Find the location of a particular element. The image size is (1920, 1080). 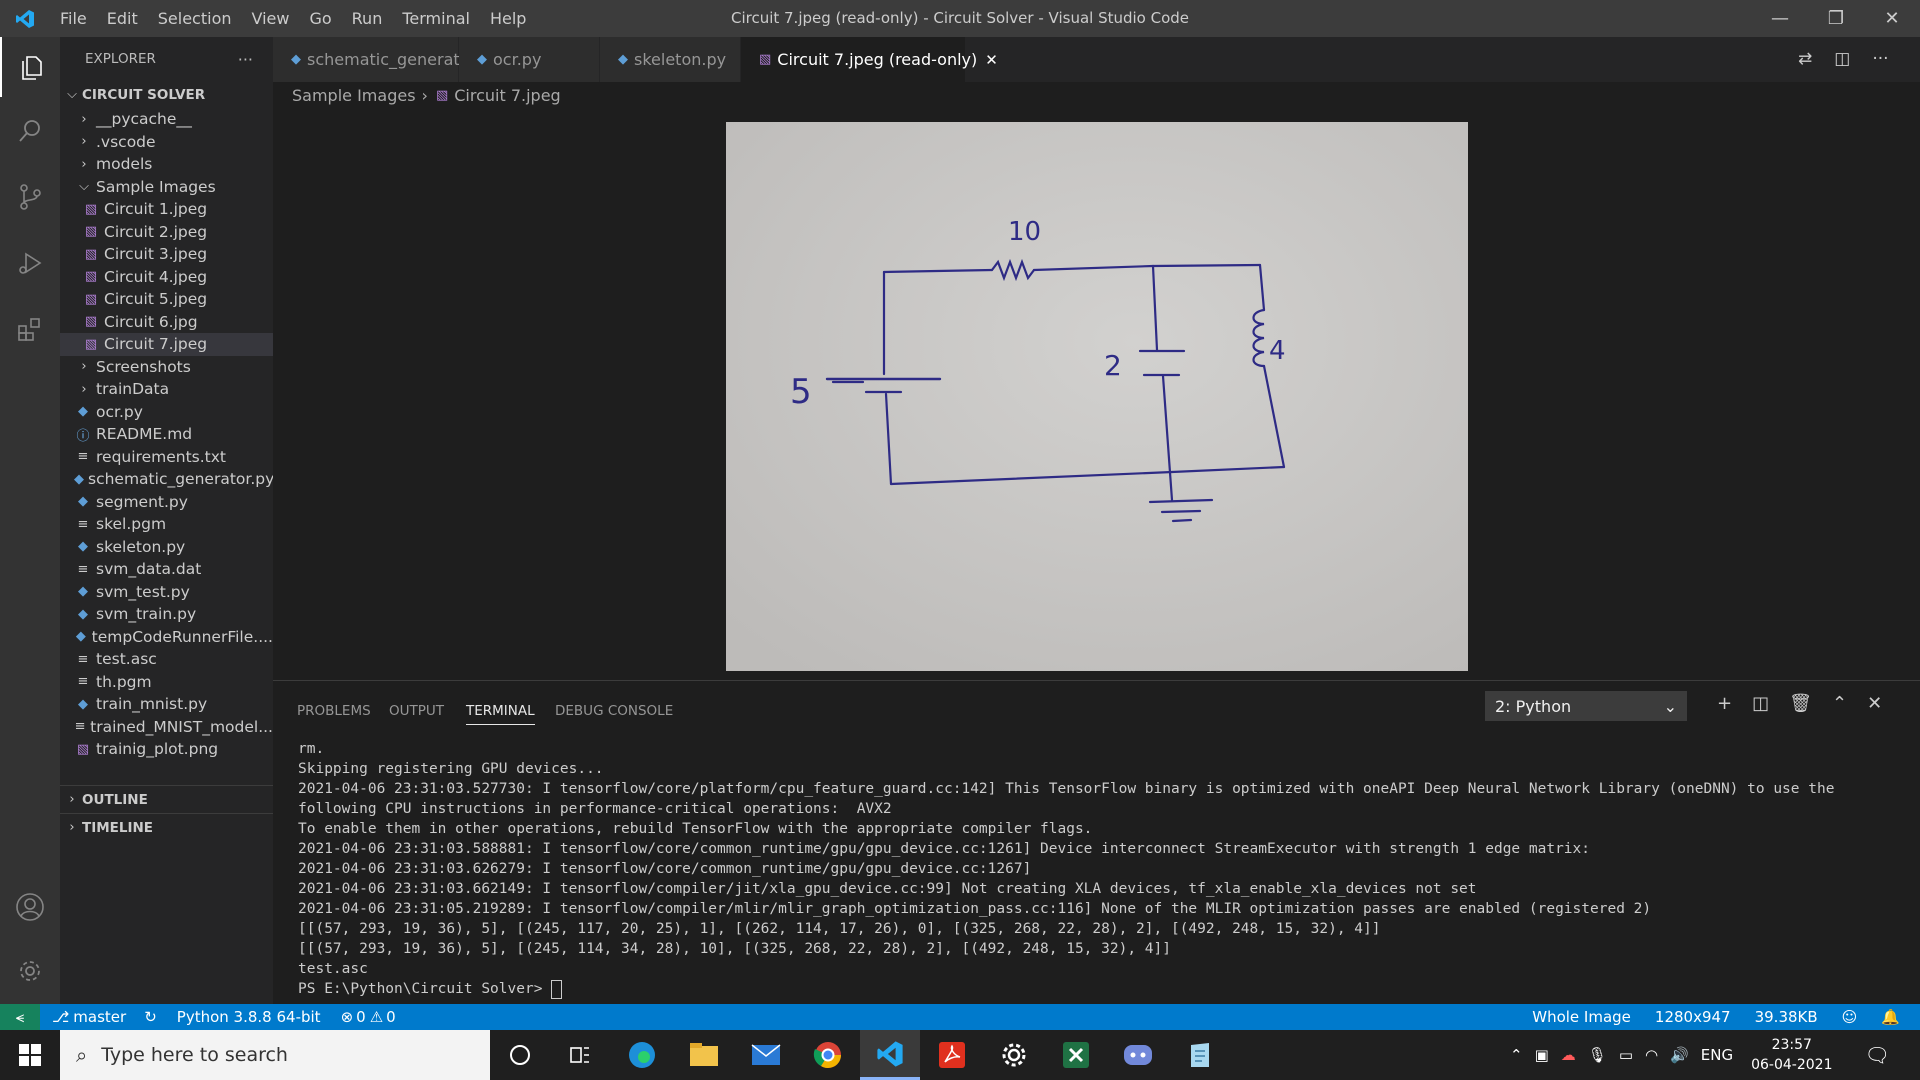

open-changes-icon: ⇄ is located at coordinates (1805, 59).